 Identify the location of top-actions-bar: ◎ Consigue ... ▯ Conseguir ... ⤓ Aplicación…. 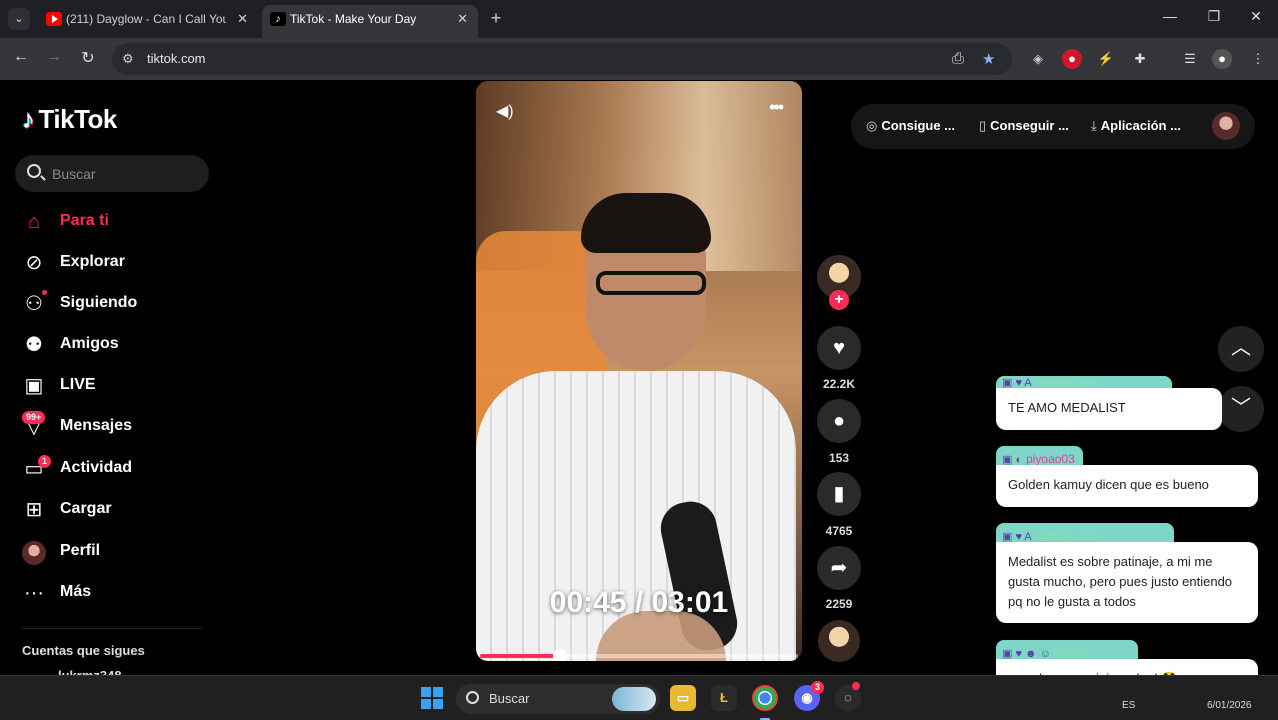
(1053, 126).